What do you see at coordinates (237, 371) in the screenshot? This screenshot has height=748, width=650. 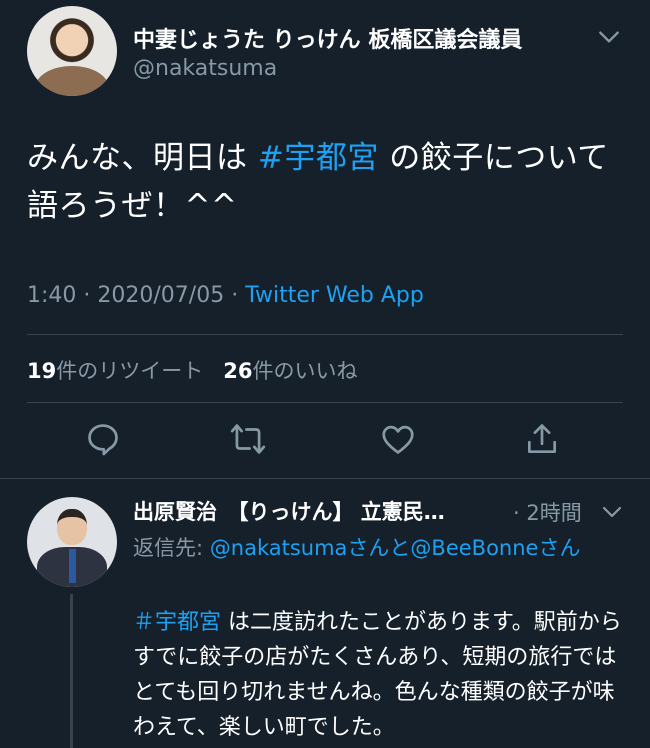 I see `like-count: 26` at bounding box center [237, 371].